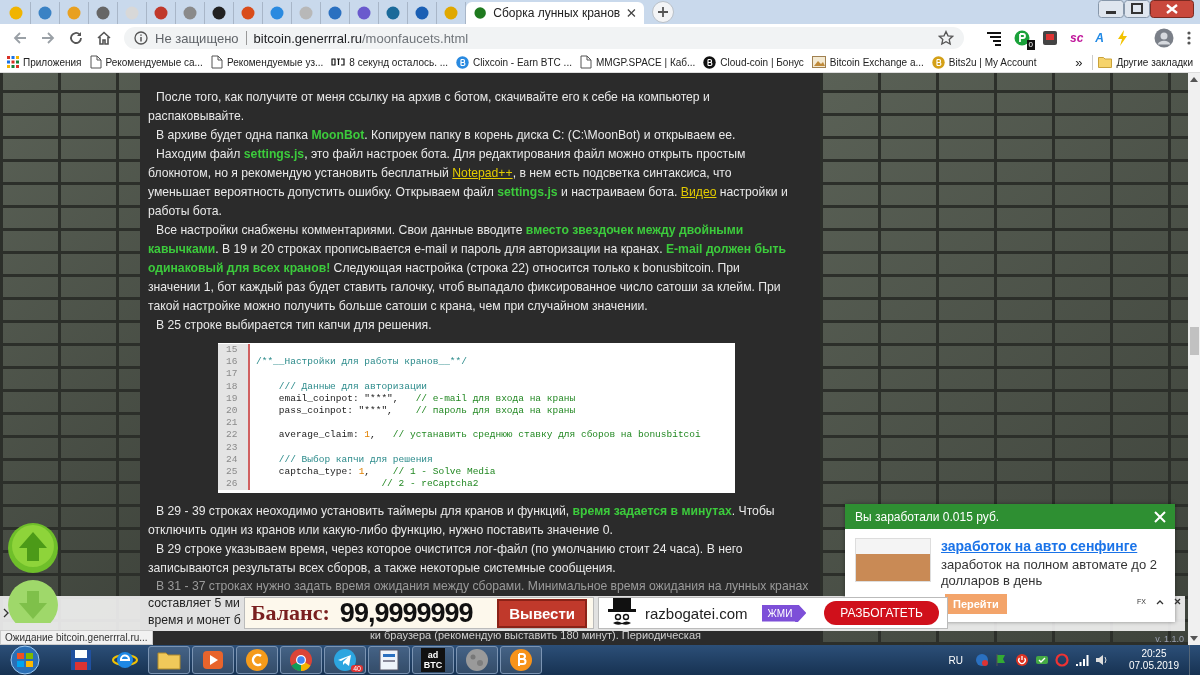 This screenshot has width=1200, height=675. I want to click on box-icon, so click(1049, 38).